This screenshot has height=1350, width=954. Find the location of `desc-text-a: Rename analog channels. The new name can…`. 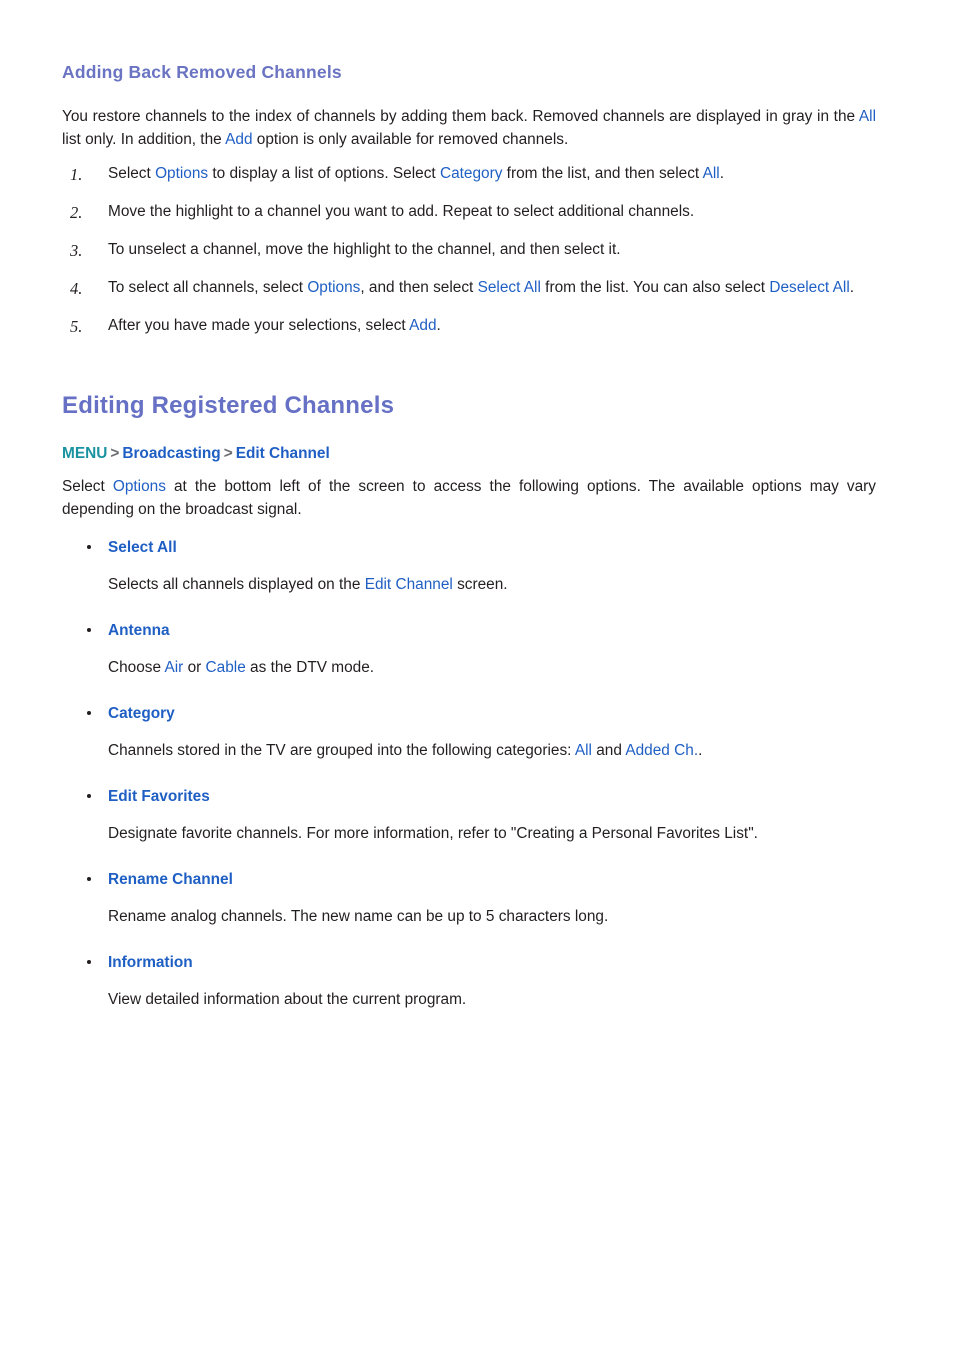

desc-text-a: Rename analog channels. The new name can… is located at coordinates (358, 916).